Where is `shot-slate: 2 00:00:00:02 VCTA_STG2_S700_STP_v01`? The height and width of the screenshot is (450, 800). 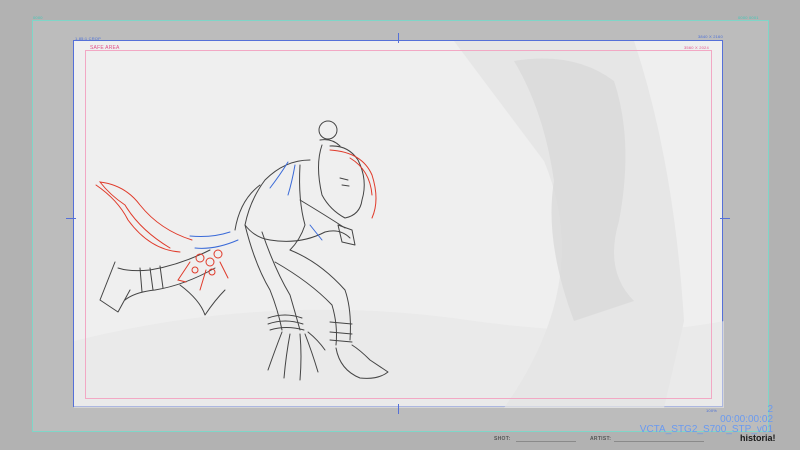 shot-slate: 2 00:00:00:02 VCTA_STG2_S700_STP_v01 is located at coordinates (706, 420).